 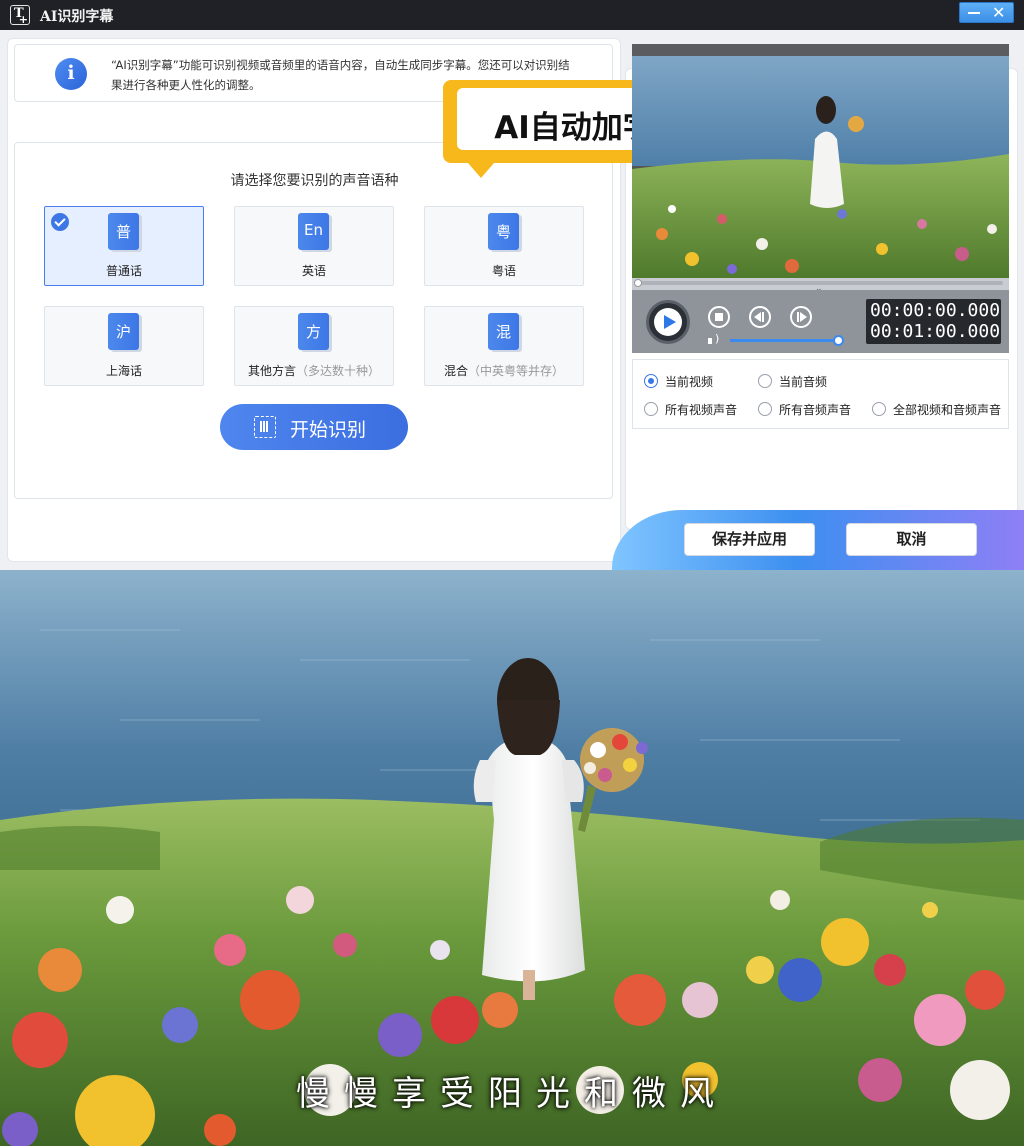 I want to click on lang-card-cantonese: 粤 粤语, so click(x=504, y=246).